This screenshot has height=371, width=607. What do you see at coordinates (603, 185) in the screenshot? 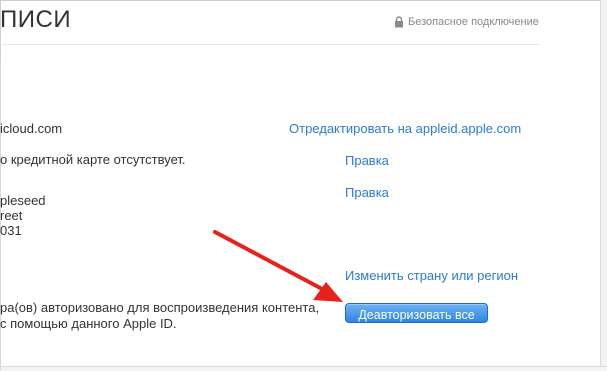
I see `frame-edge-right` at bounding box center [603, 185].